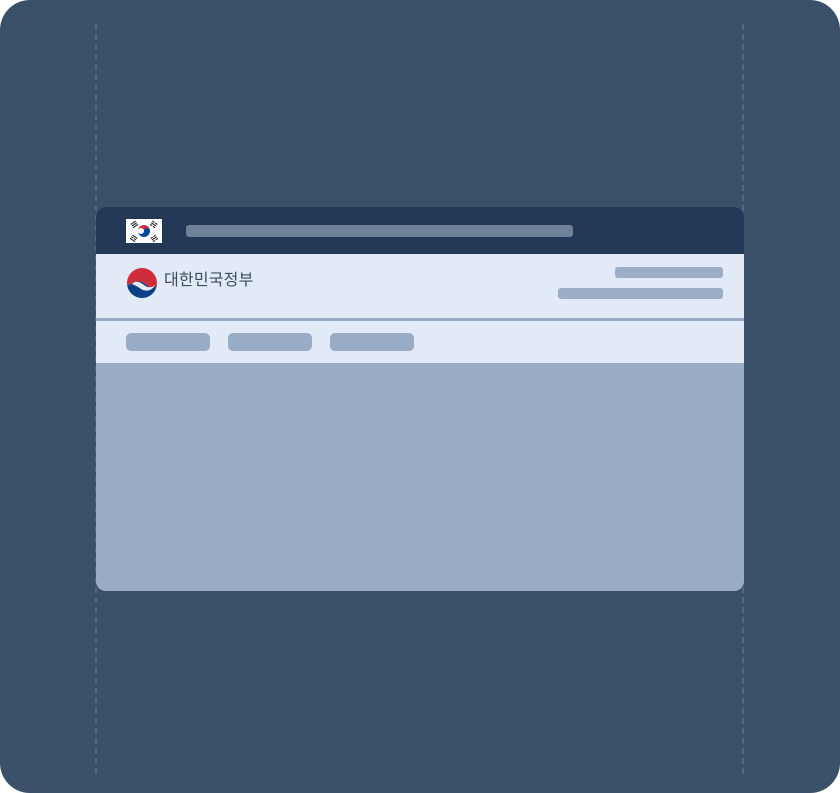  Describe the element at coordinates (640, 293) in the screenshot. I see `search-bar-placeholder` at that location.